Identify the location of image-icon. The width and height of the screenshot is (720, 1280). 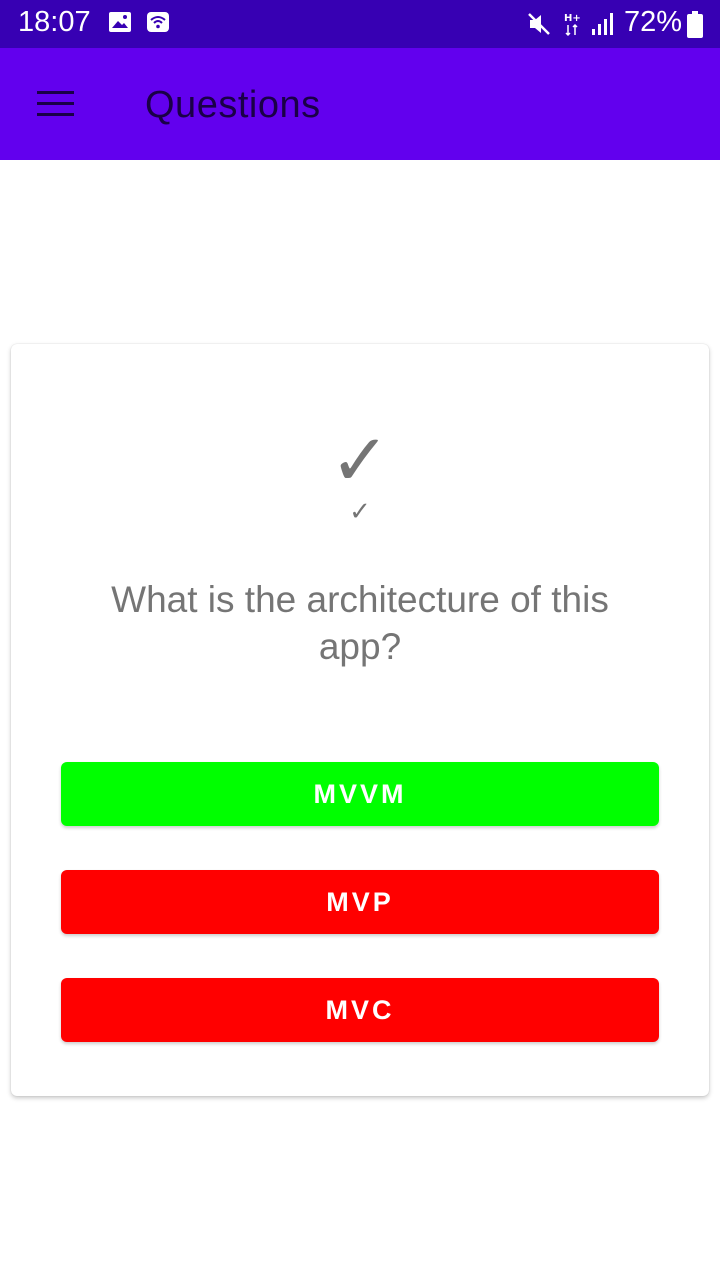
(120, 22).